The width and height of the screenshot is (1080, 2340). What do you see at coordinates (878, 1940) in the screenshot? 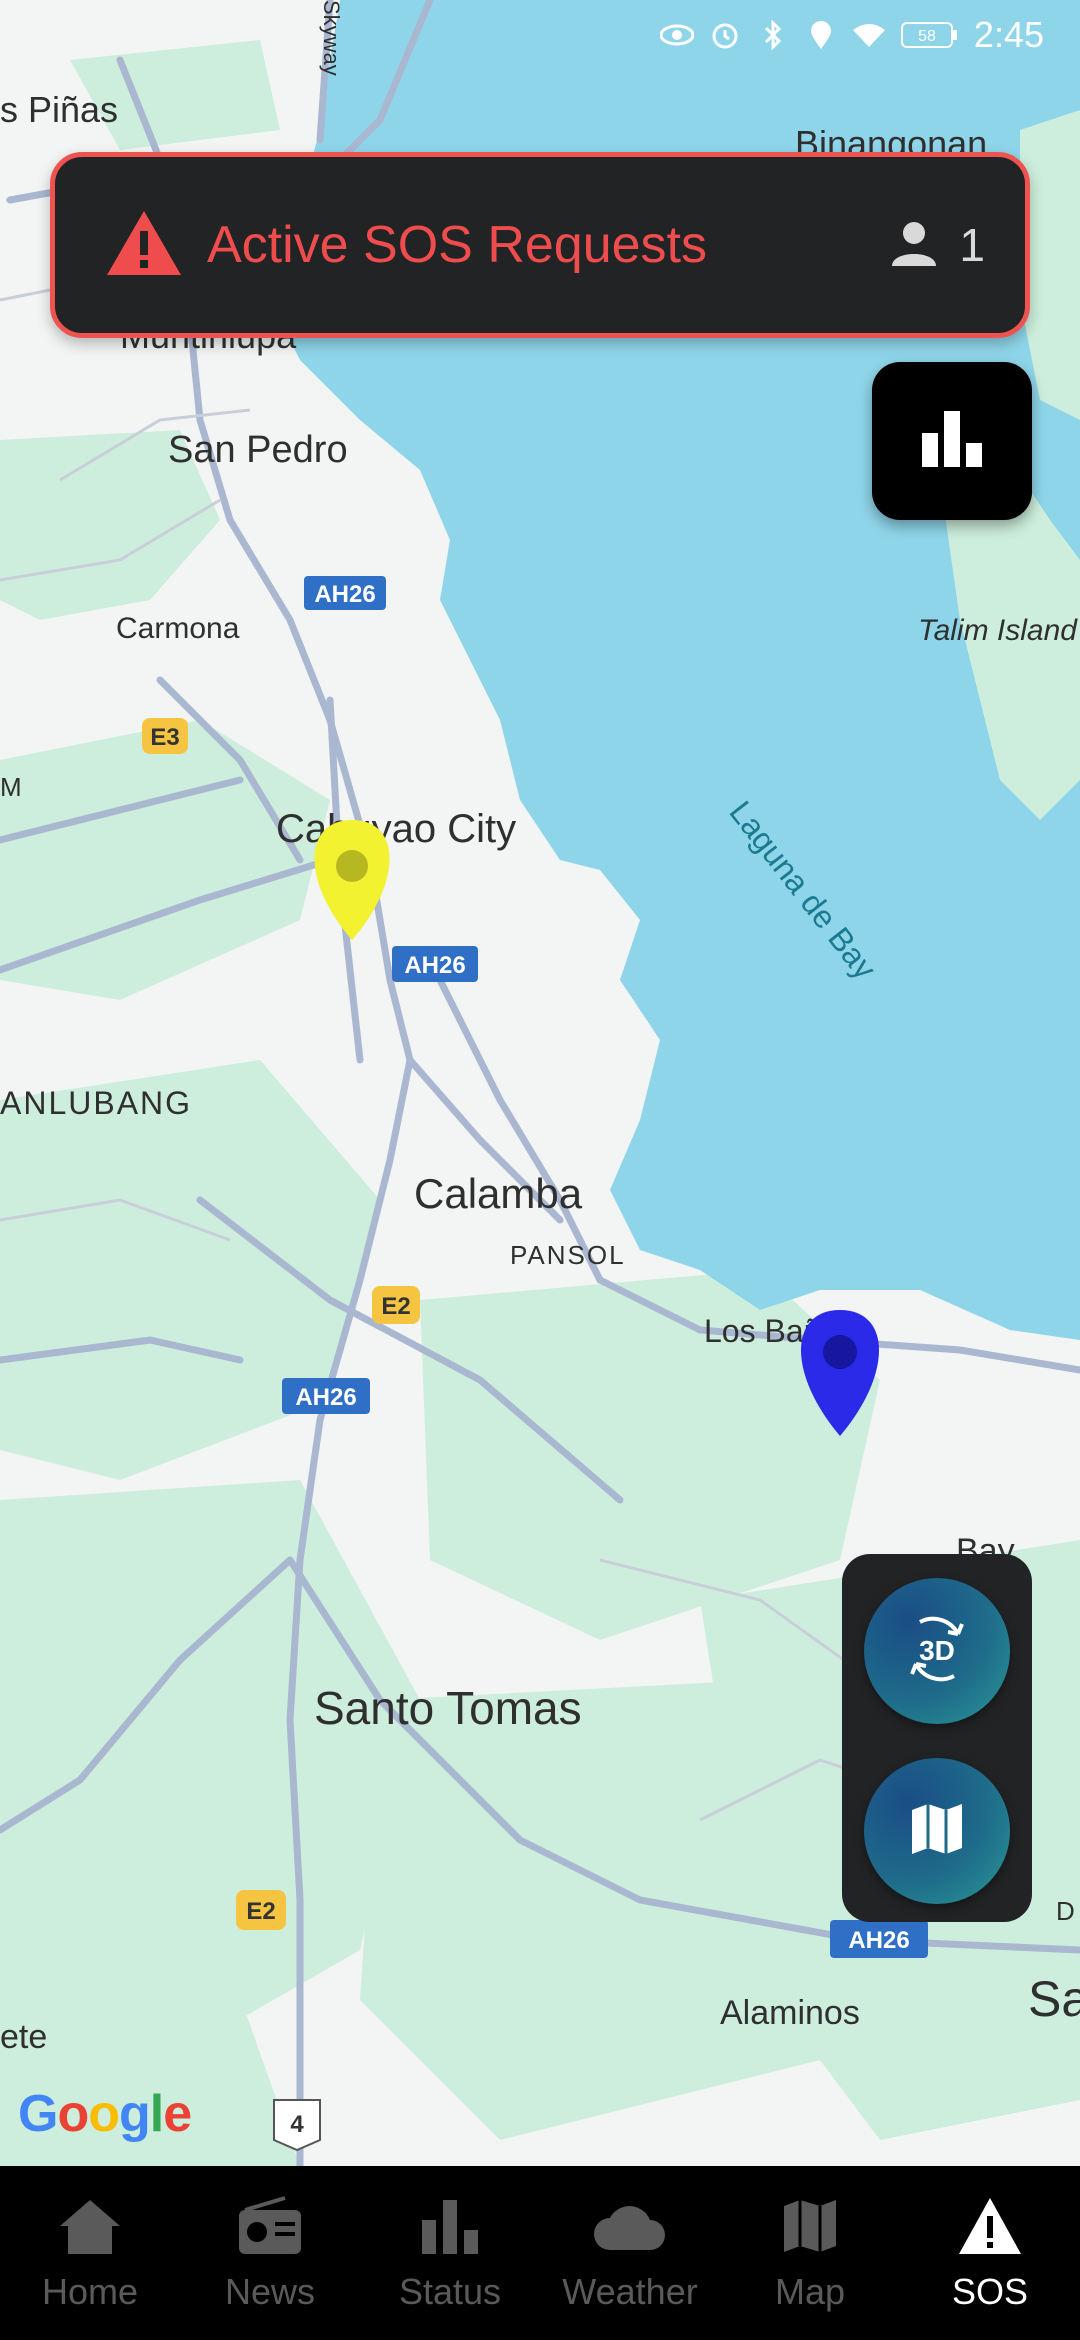
I see `shield-ah26-4: AH26` at bounding box center [878, 1940].